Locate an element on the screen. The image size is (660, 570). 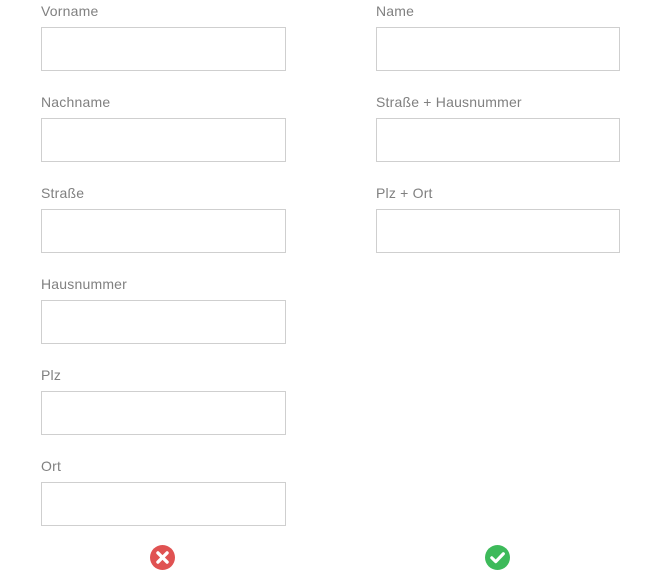
strasse-input is located at coordinates (163, 231).